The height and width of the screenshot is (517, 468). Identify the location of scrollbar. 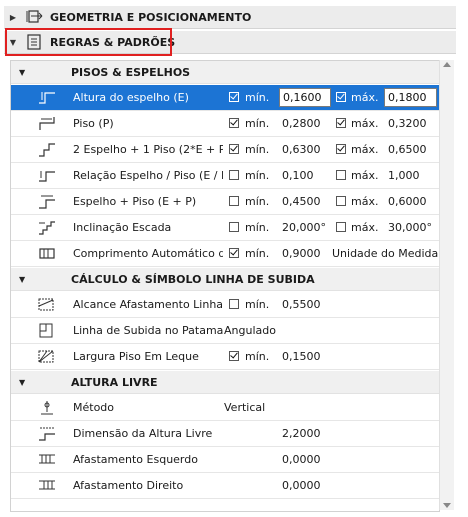
(446, 285).